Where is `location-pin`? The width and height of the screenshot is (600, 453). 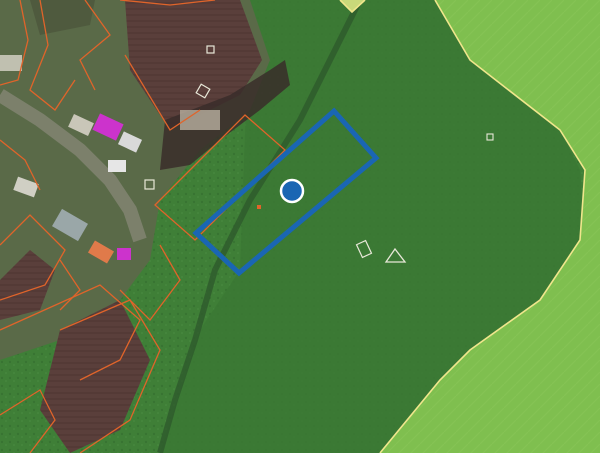 location-pin is located at coordinates (292, 191).